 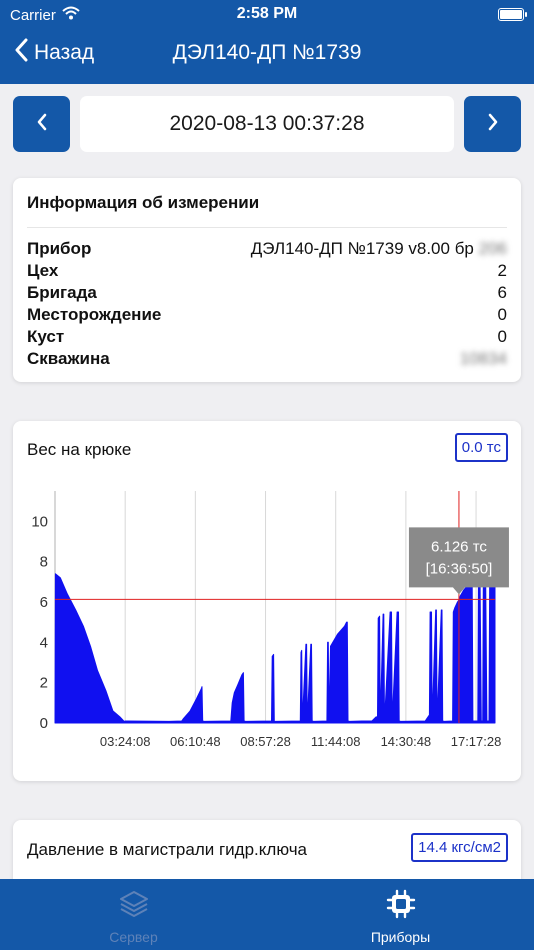 What do you see at coordinates (79, 449) in the screenshot?
I see `card-title: Вес на крюке` at bounding box center [79, 449].